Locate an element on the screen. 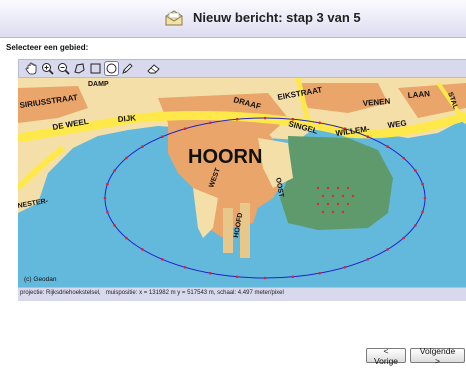  previous-button: < Vorige is located at coordinates (386, 356).